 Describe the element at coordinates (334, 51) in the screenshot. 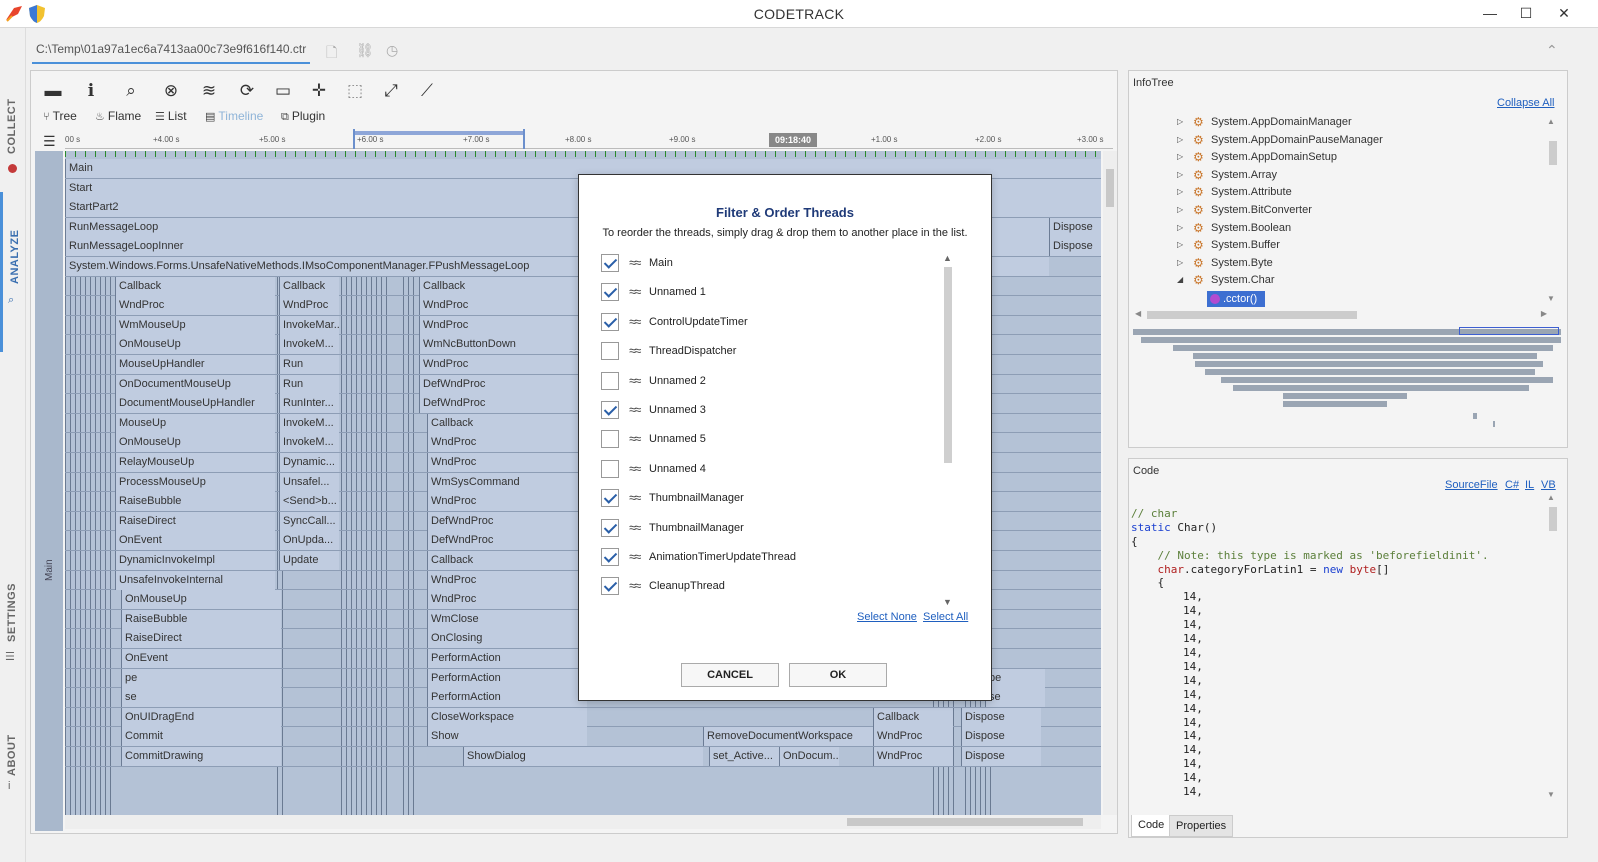

I see `file-icon: 🗋` at that location.